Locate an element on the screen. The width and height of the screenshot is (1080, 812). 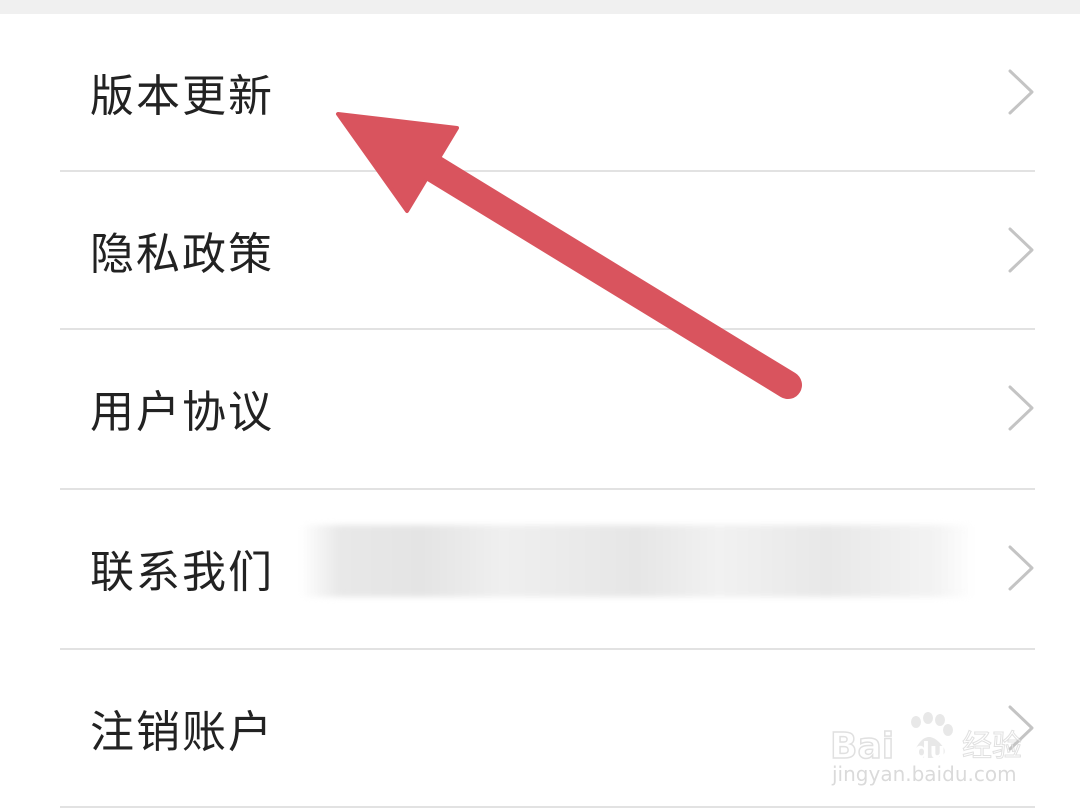
baidu-jingyan-logo: Bai du 经验 is located at coordinates (926, 739).